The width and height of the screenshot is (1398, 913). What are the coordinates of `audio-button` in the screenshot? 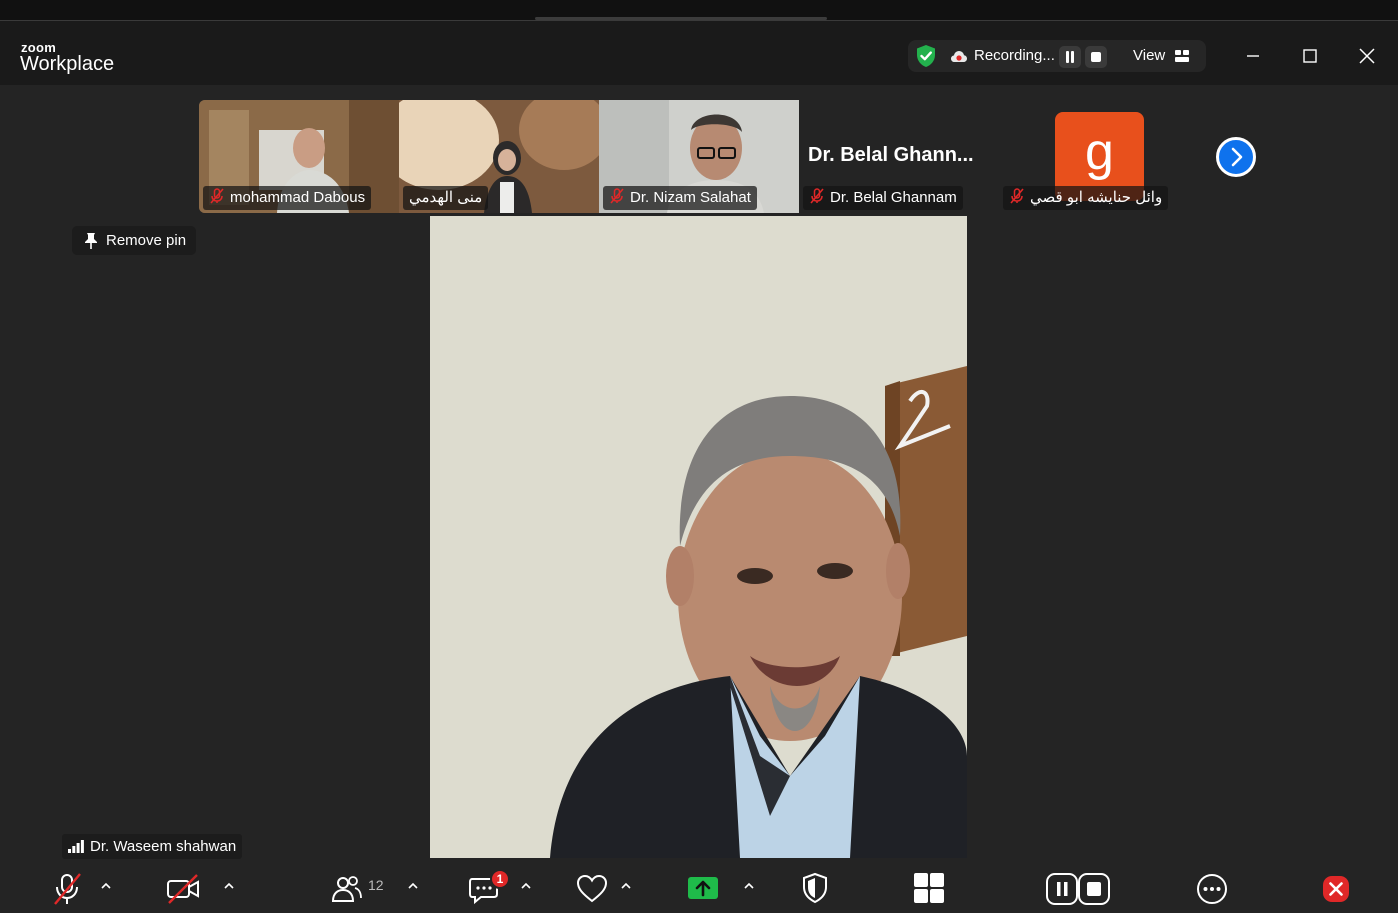 It's located at (67, 889).